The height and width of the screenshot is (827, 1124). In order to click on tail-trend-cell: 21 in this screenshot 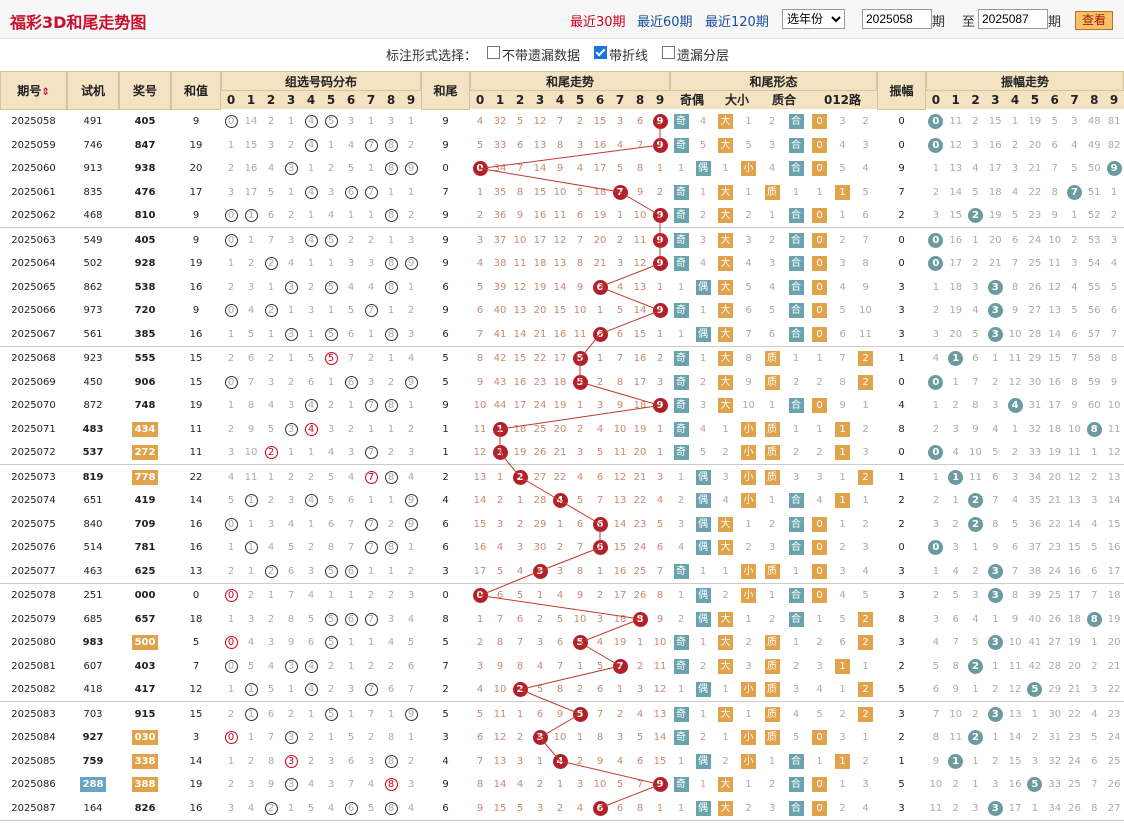, I will do `click(640, 477)`.